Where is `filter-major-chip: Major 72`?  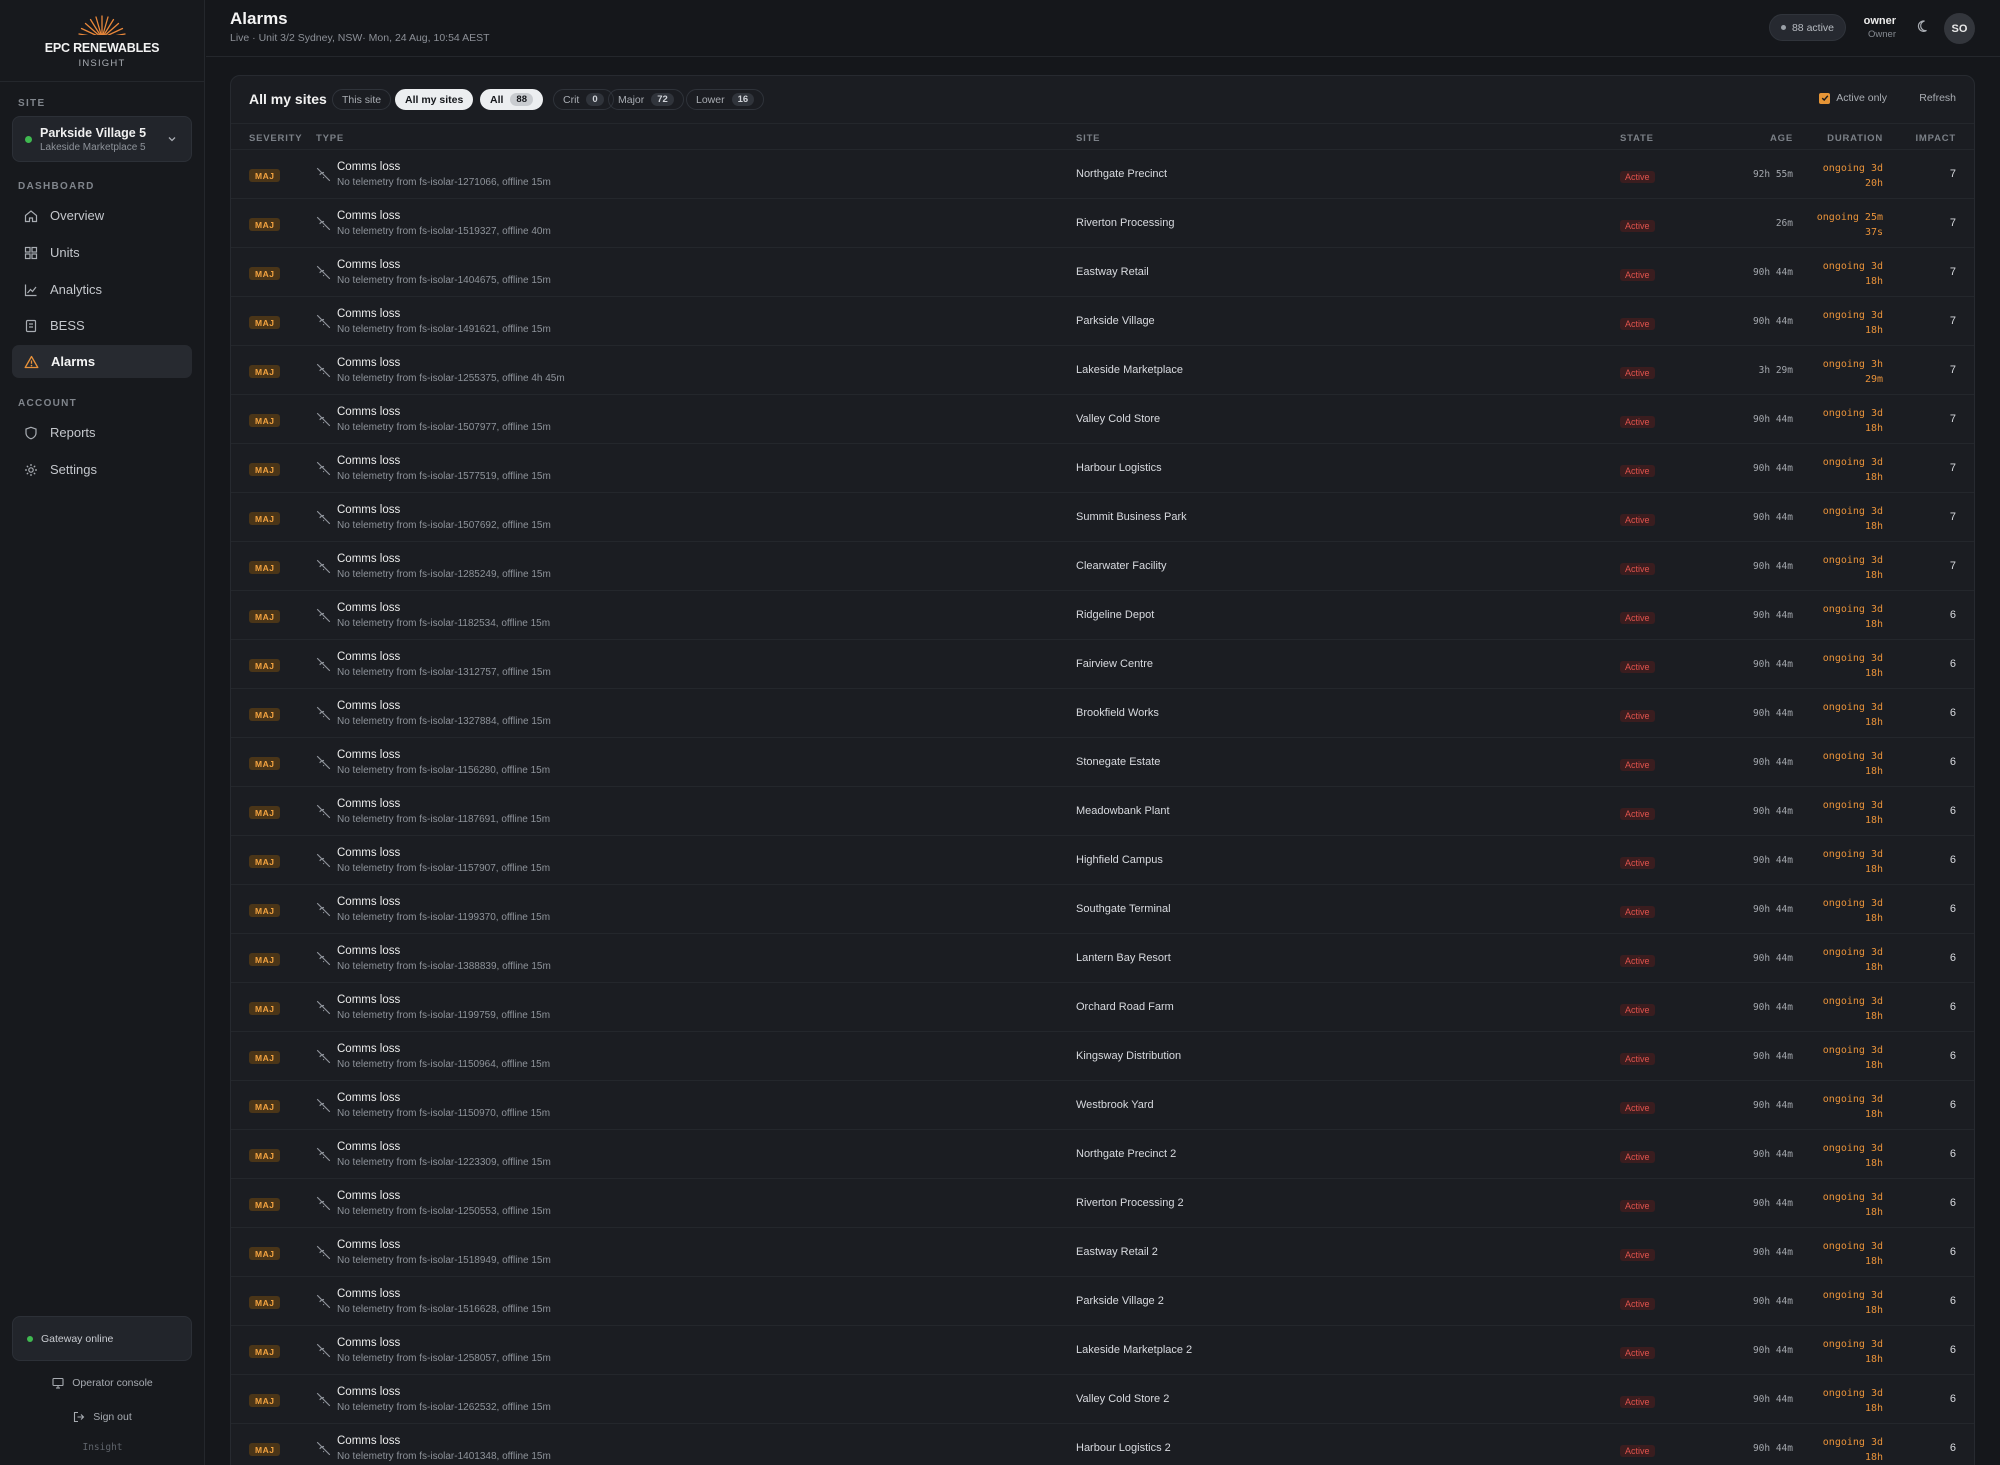
filter-major-chip: Major 72 is located at coordinates (646, 99).